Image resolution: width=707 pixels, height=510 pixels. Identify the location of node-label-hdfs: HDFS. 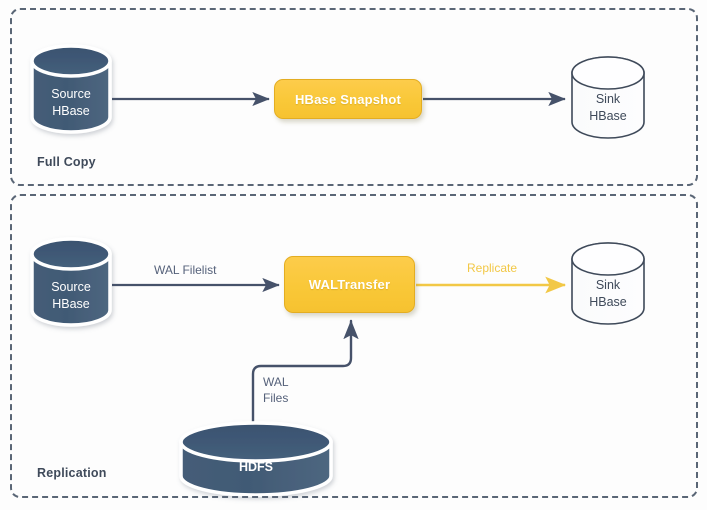
(256, 459).